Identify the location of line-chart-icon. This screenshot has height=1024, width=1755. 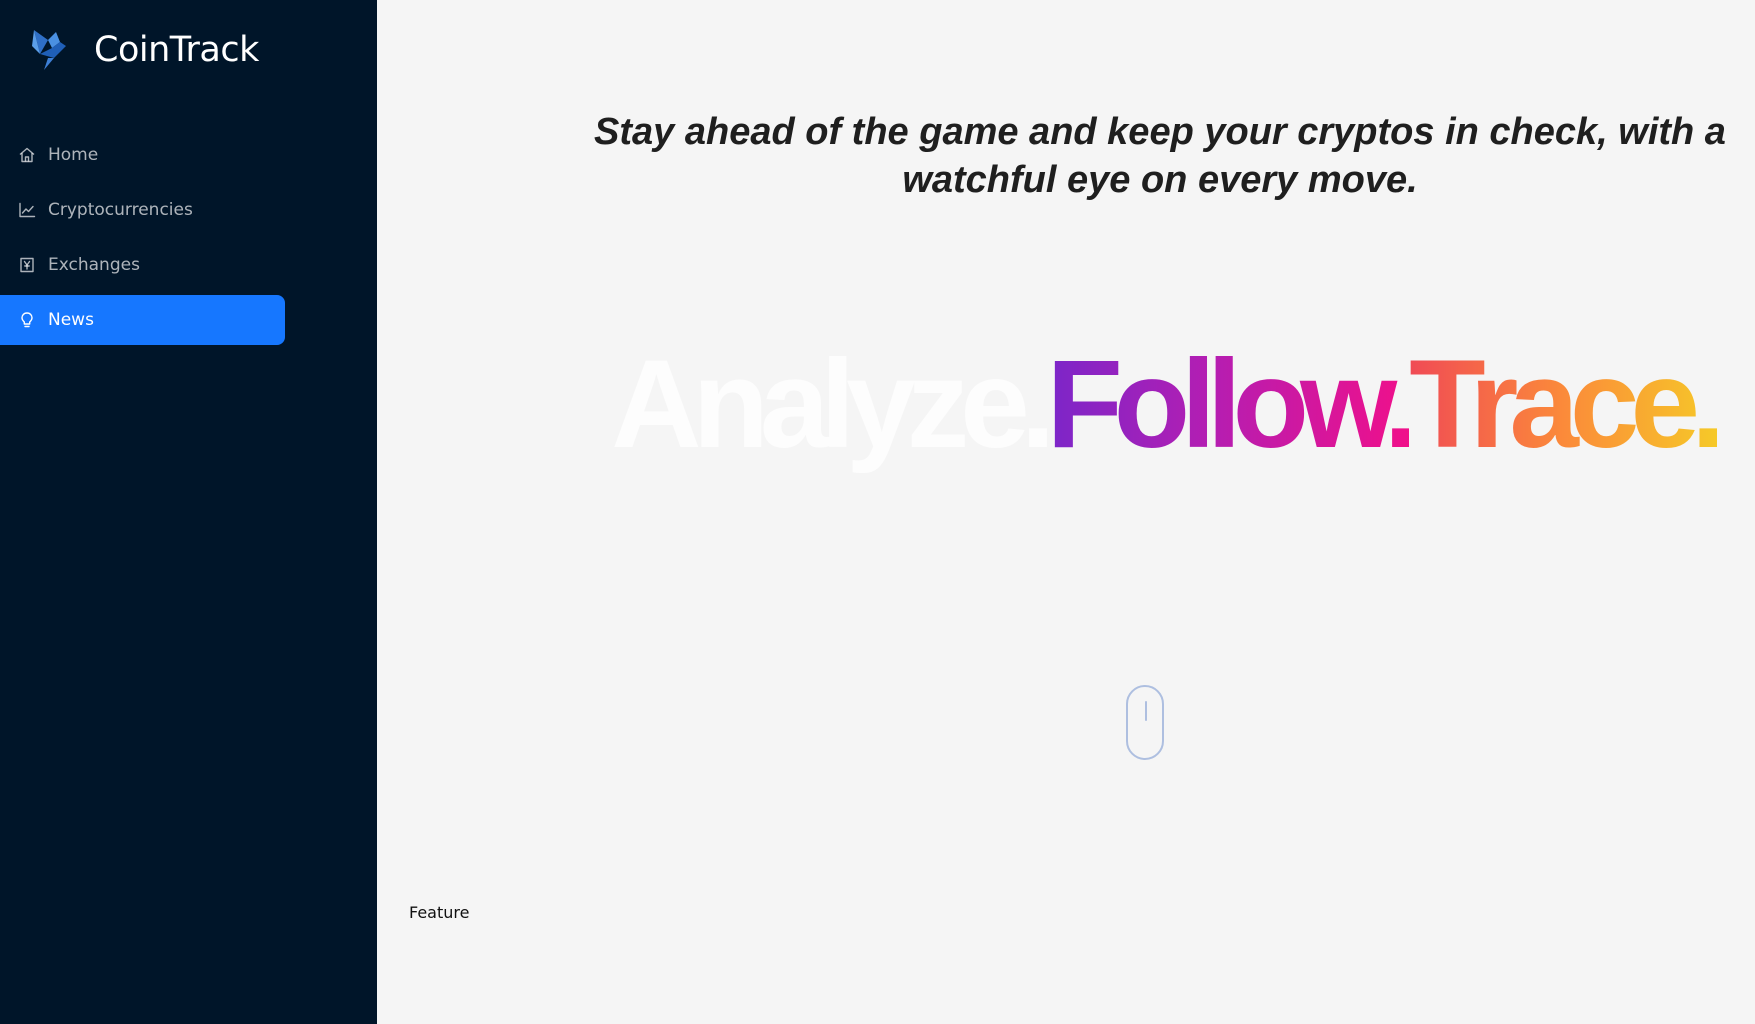
(27, 210).